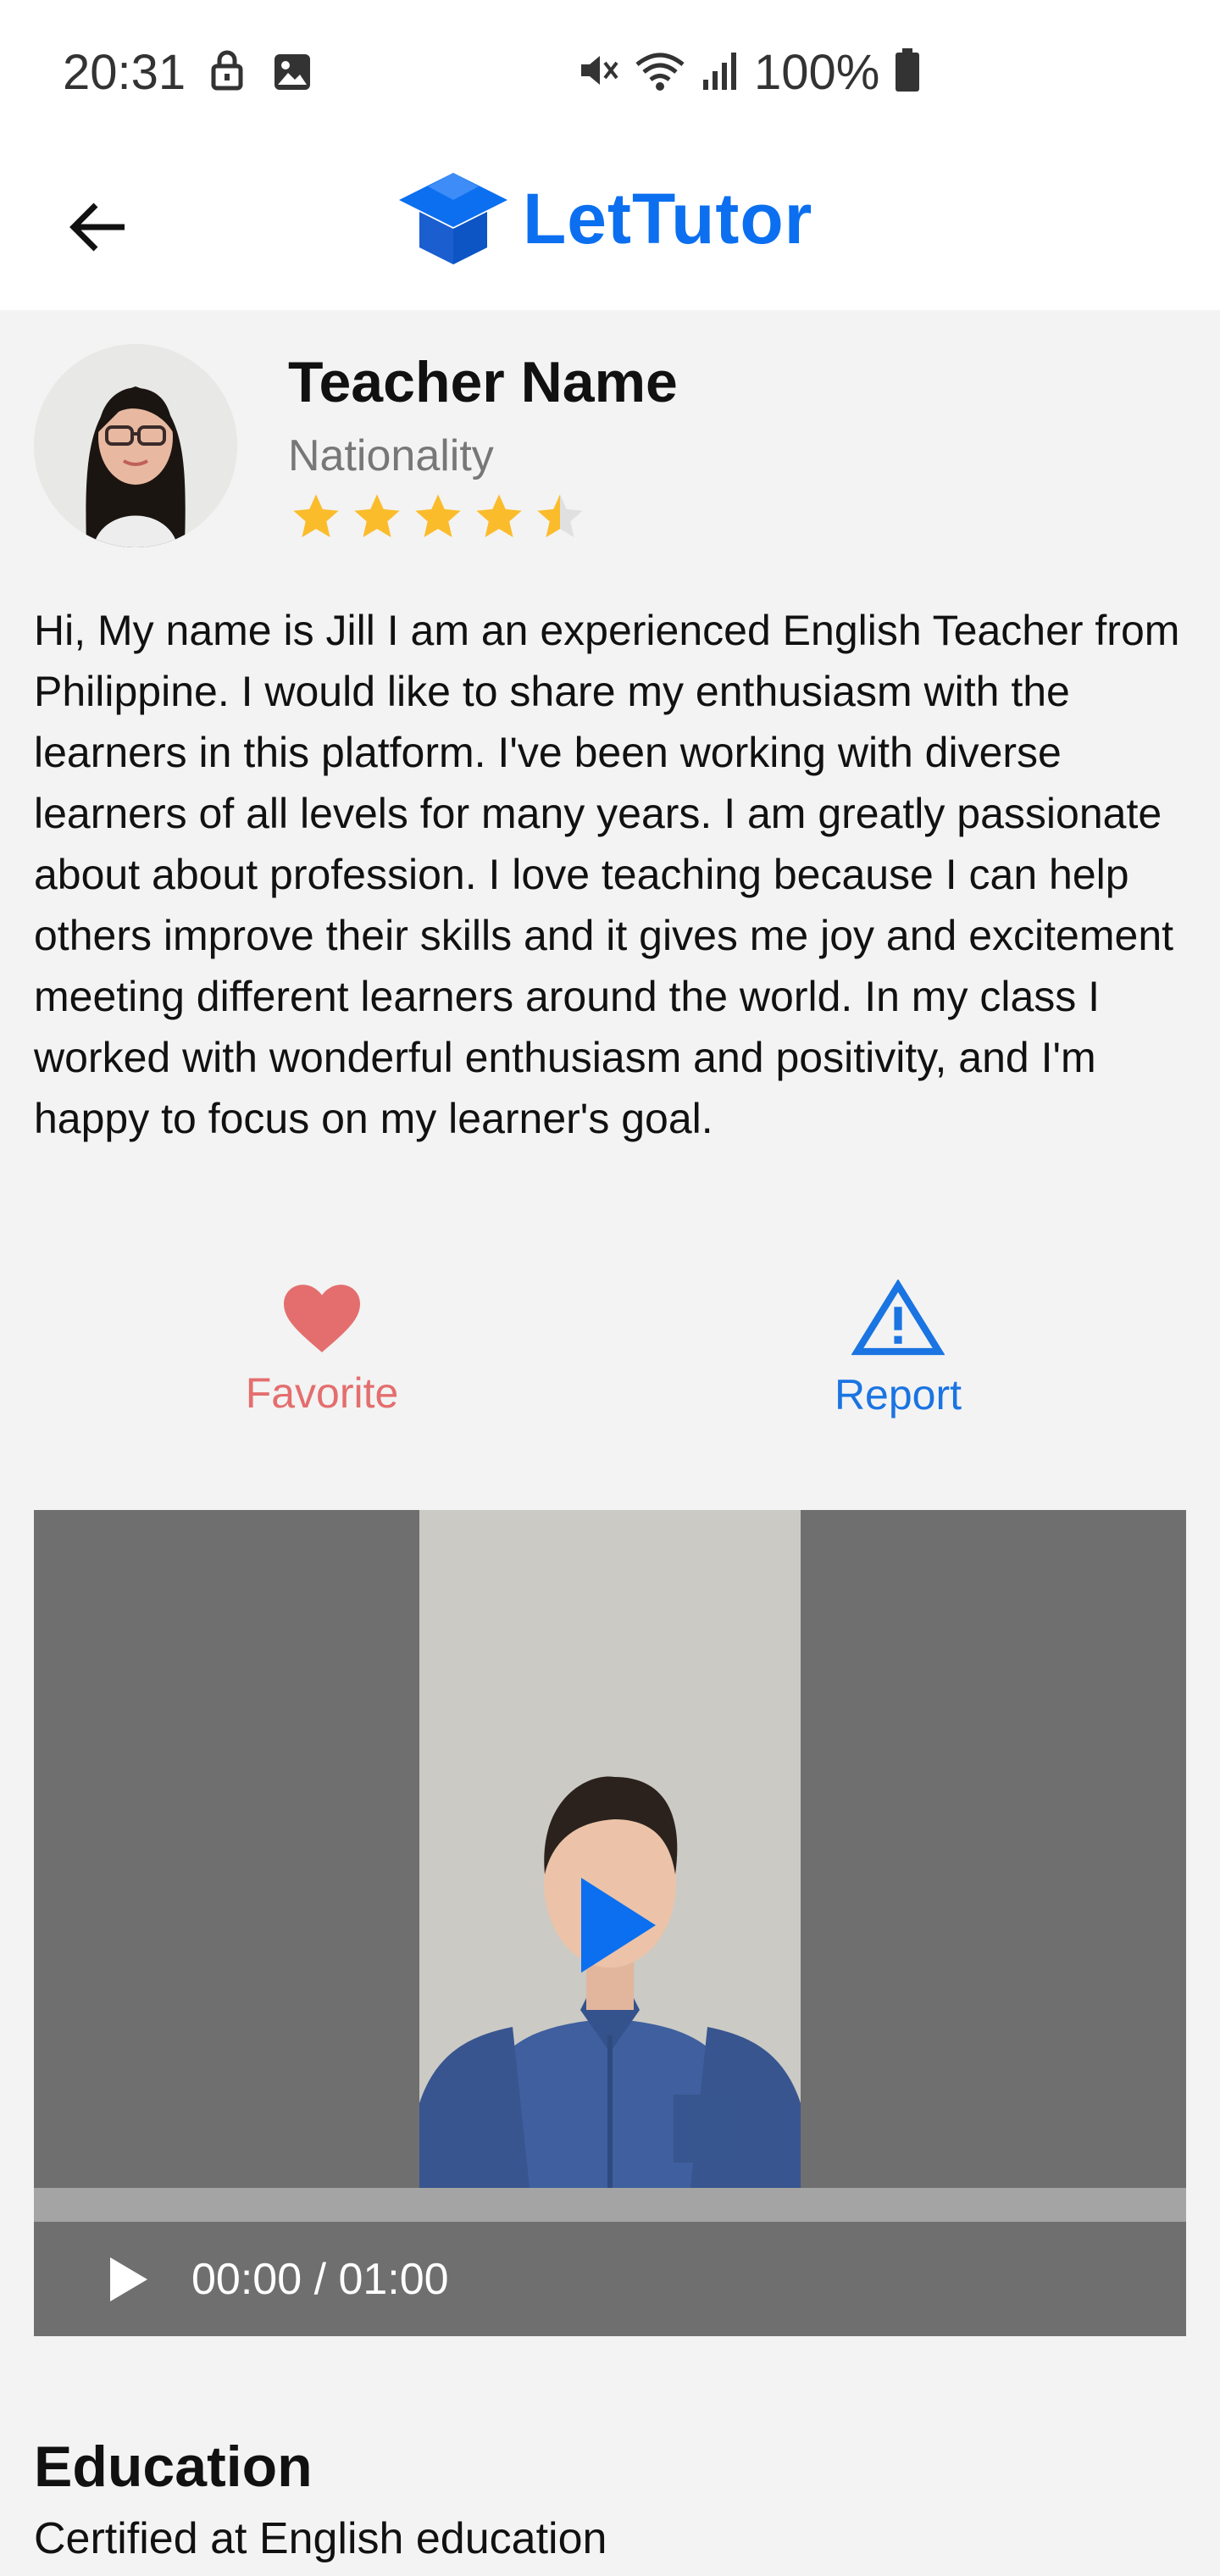  Describe the element at coordinates (618, 1927) in the screenshot. I see `video-play-overlay-icon` at that location.